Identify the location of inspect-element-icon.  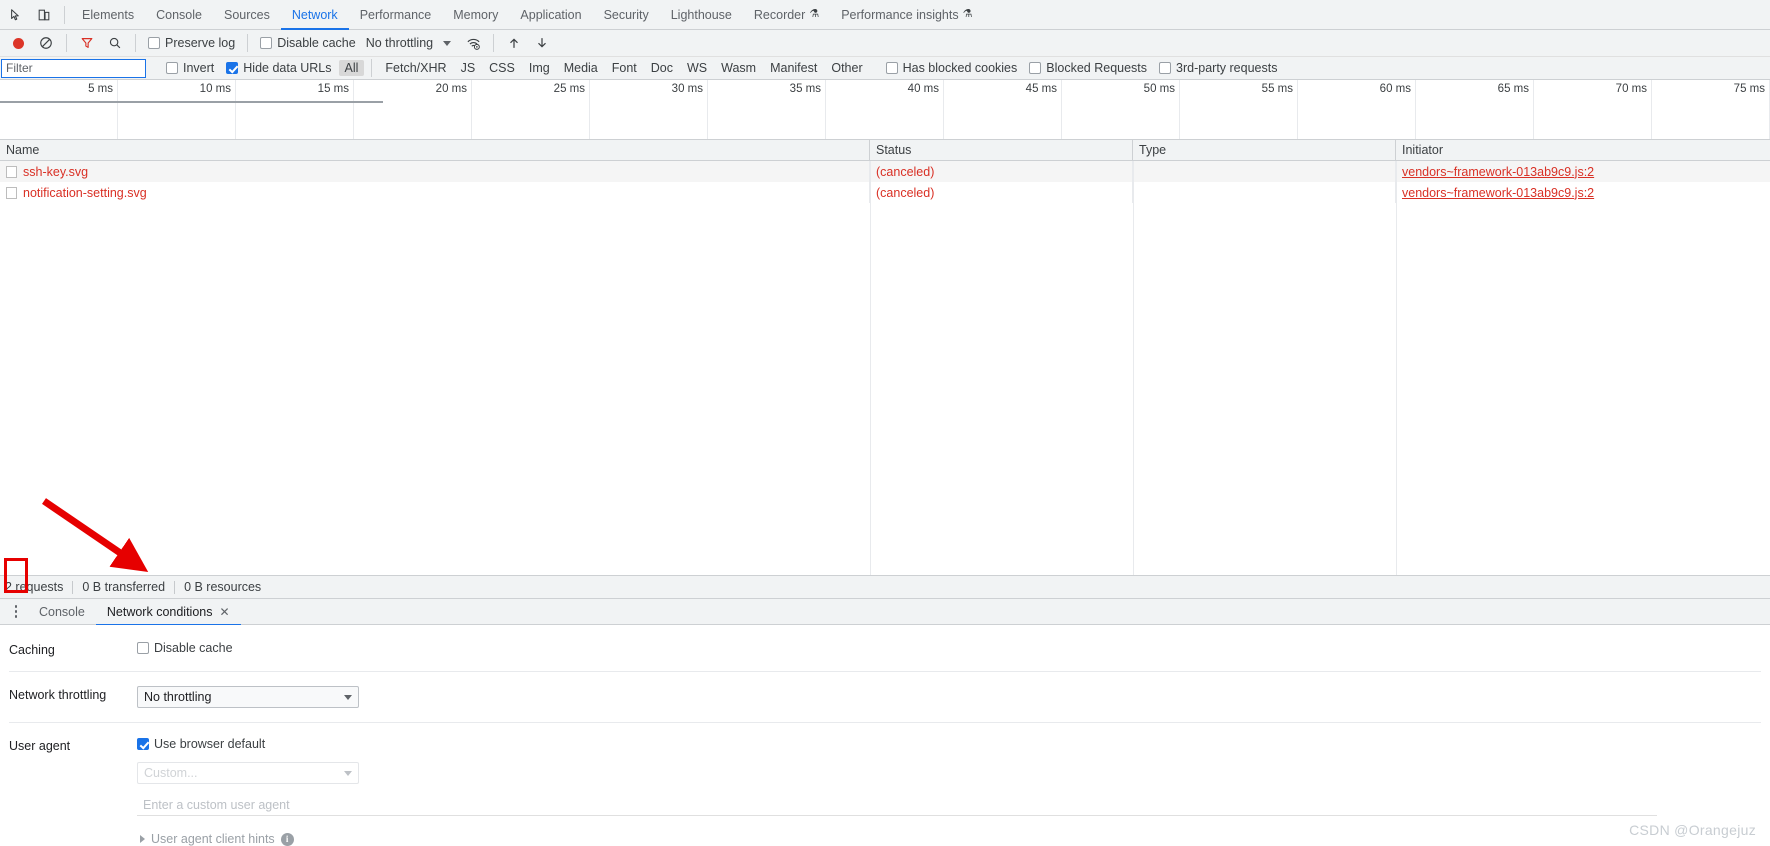
(16, 15).